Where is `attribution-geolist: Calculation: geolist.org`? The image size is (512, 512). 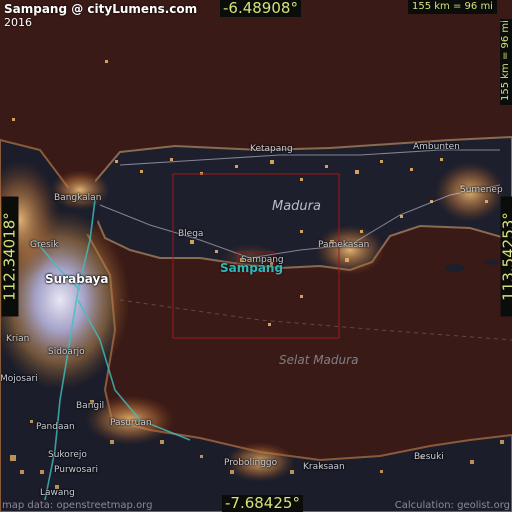
attribution-geolist: Calculation: geolist.org is located at coordinates (452, 506).